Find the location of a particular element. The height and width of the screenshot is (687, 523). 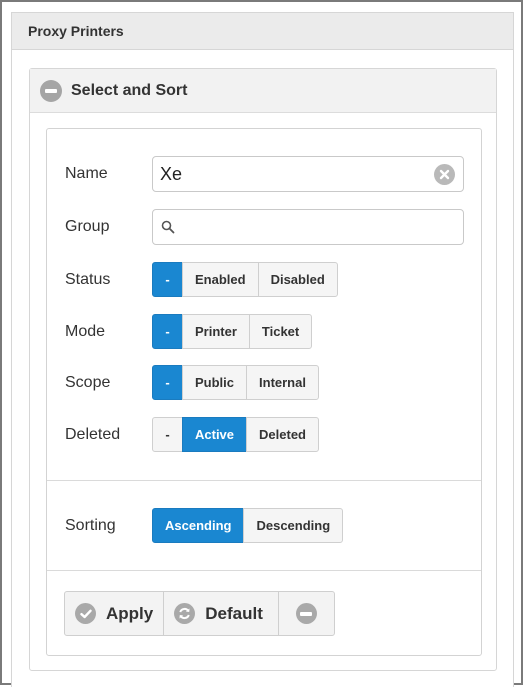

default-label: Default is located at coordinates (234, 613).